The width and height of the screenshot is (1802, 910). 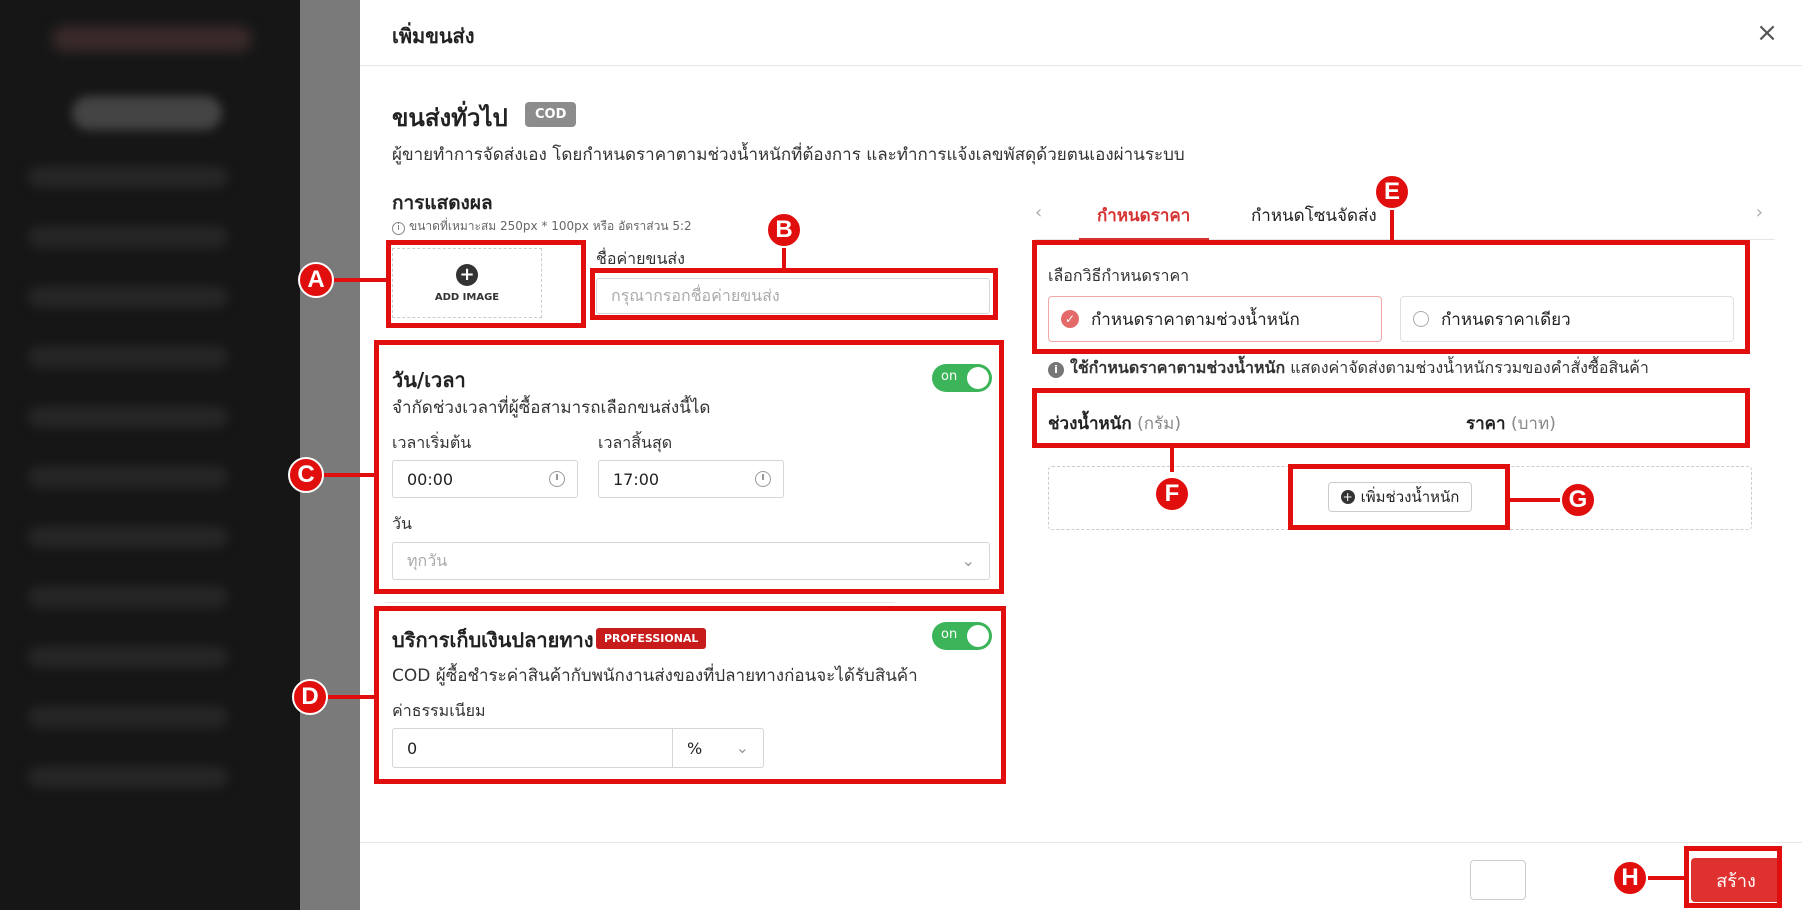 I want to click on annotation-box-d, so click(x=690, y=695).